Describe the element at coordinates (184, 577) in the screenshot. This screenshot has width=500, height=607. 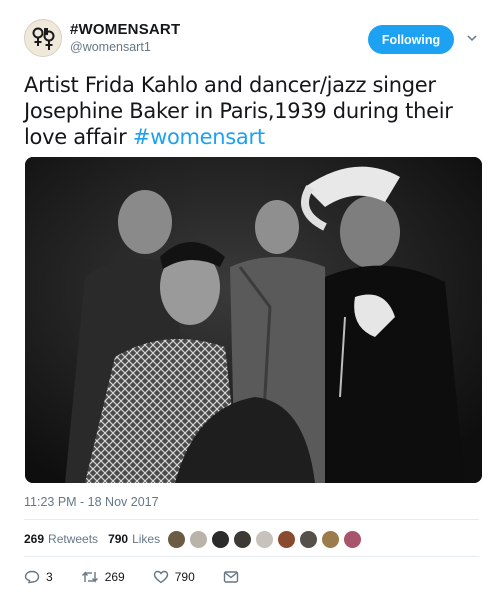
I see `like-action-count: 790` at that location.